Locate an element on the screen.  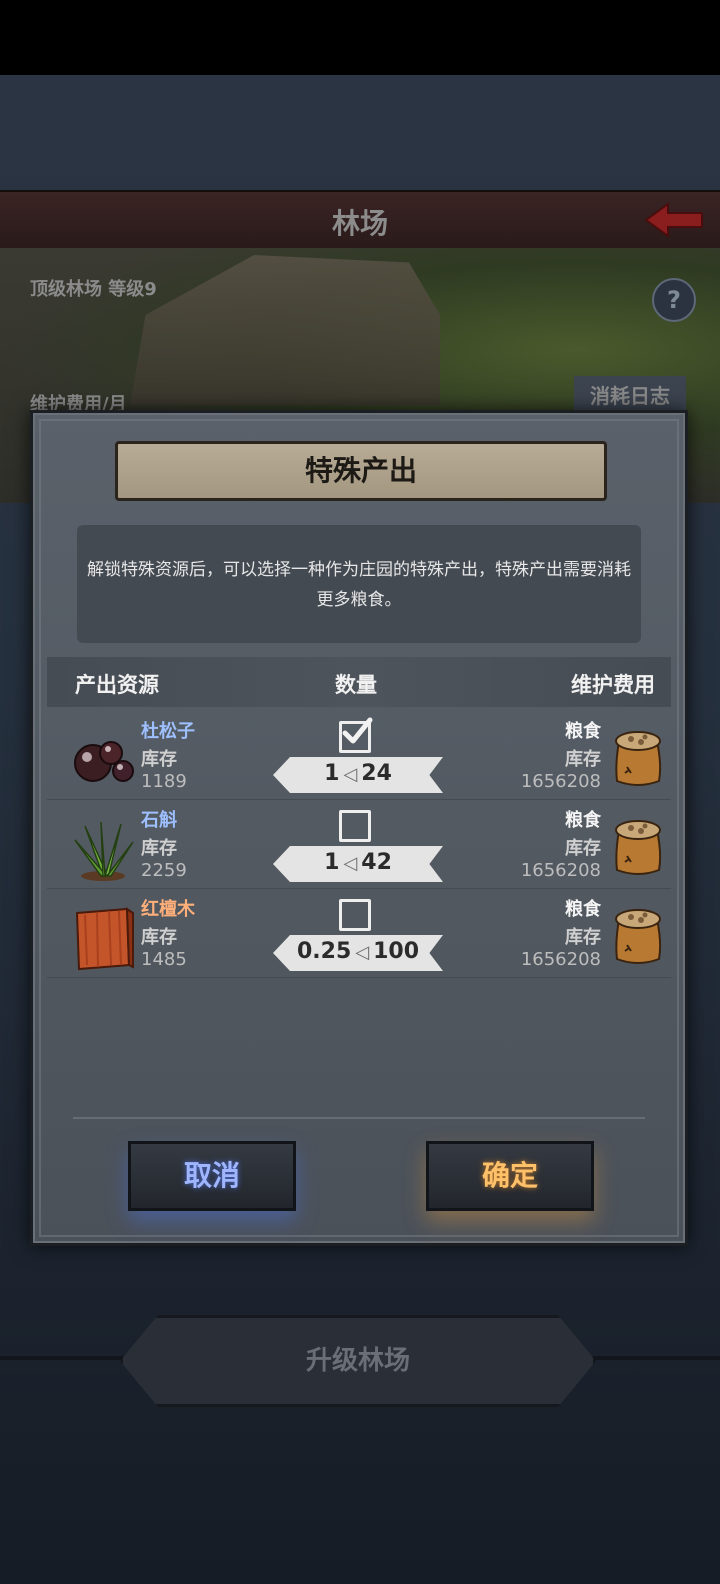
cost-amount: 42 is located at coordinates (376, 862).